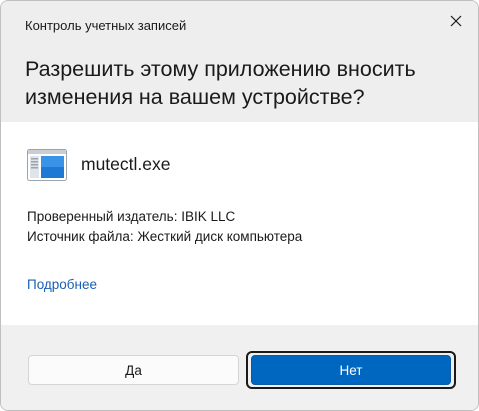 This screenshot has height=411, width=479. Describe the element at coordinates (351, 370) in the screenshot. I see `no-button: Нет` at that location.